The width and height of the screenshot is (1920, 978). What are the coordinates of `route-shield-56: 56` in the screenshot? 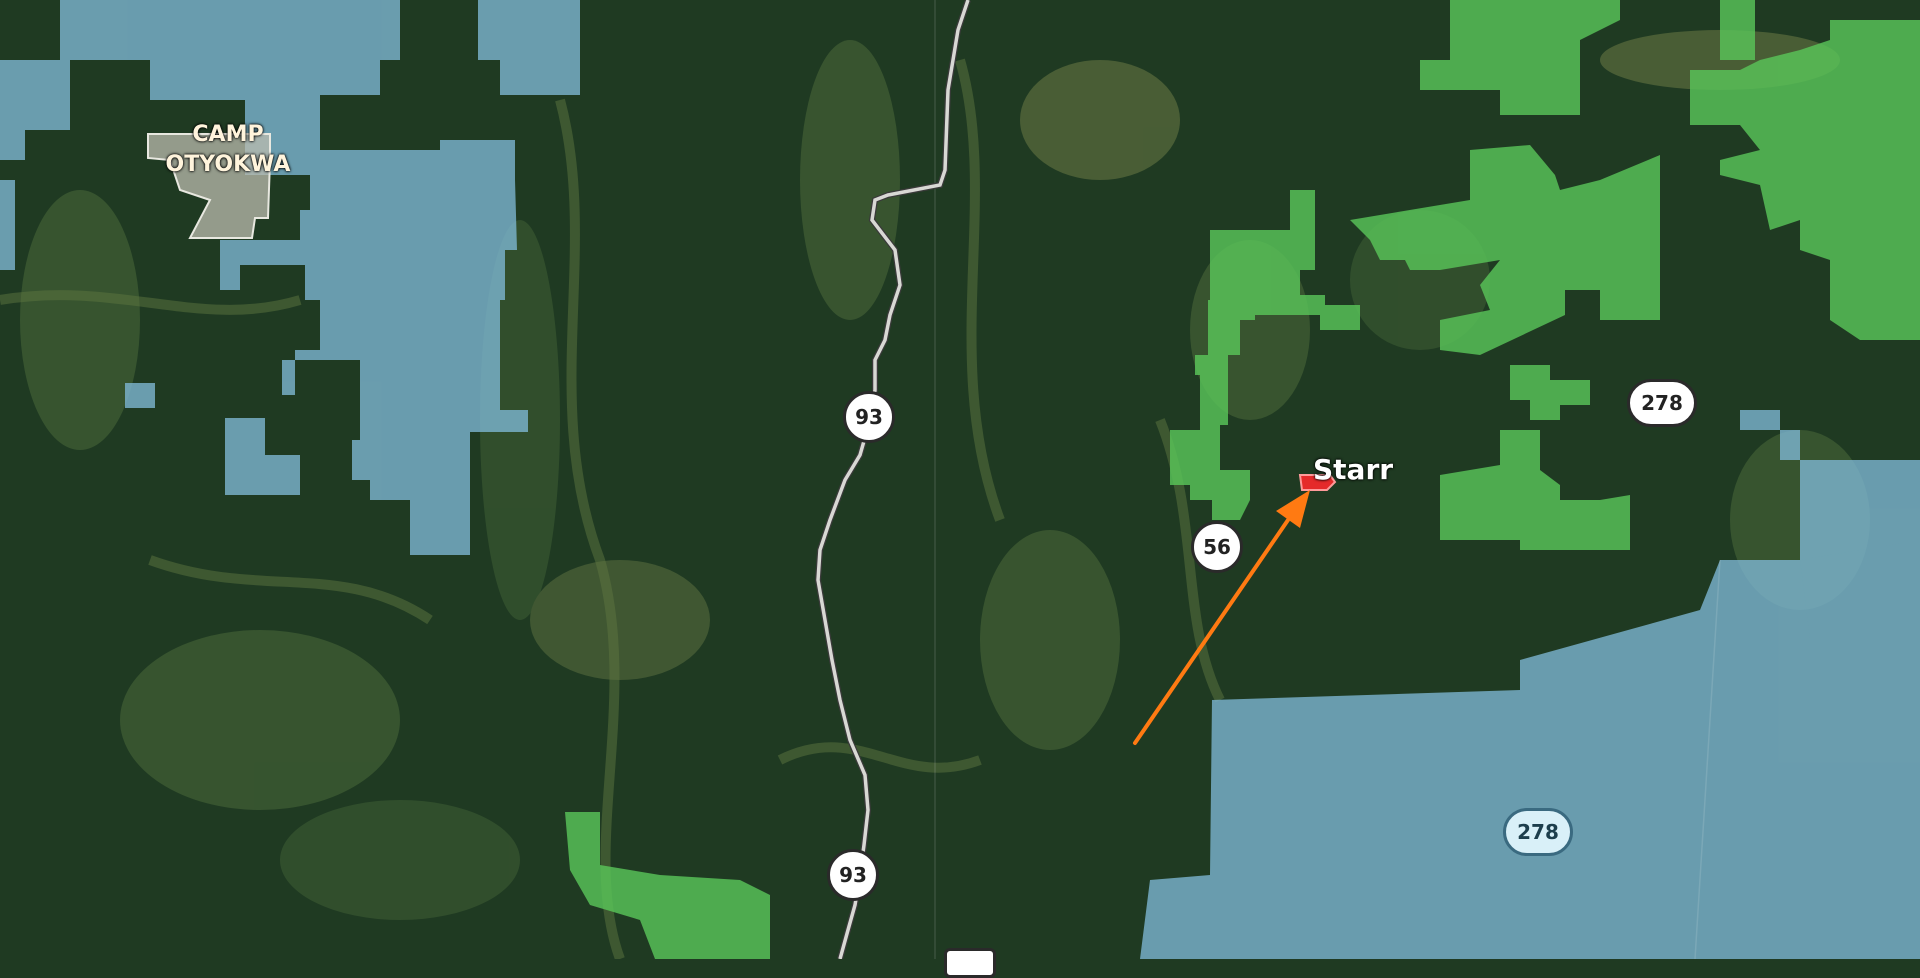 It's located at (1217, 547).